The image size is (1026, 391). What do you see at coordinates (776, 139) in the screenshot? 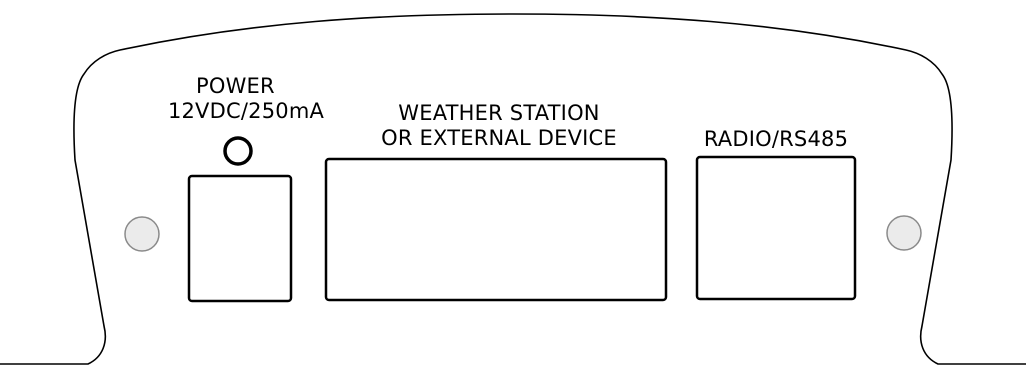
I see `radio-rs485-label: RADIO/RS485` at bounding box center [776, 139].